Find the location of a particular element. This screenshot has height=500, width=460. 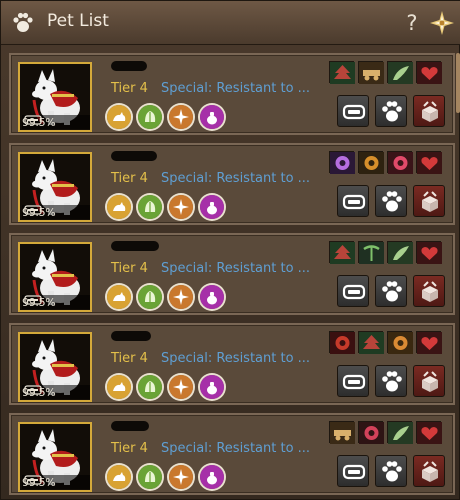

potion-icon is located at coordinates (400, 163).